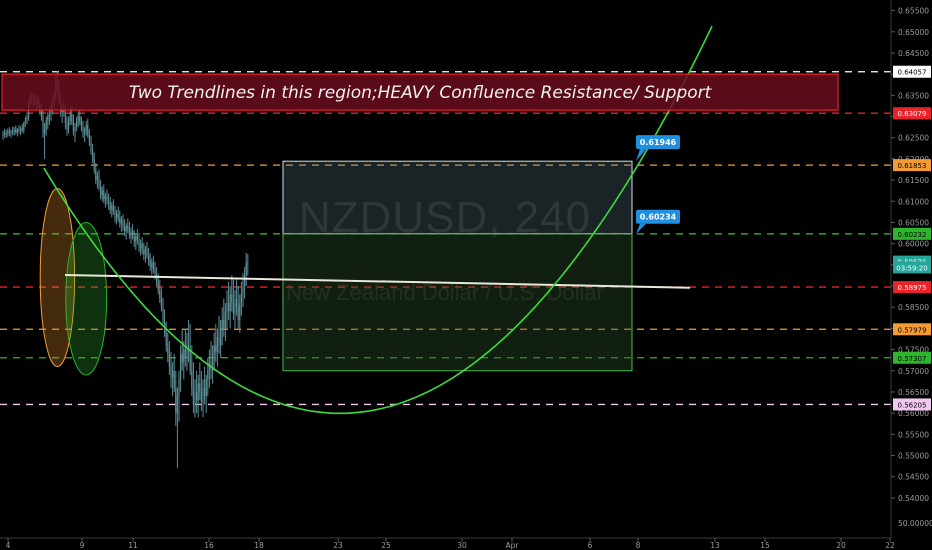  I want to click on price-tick-label: 0.56000, so click(913, 413).